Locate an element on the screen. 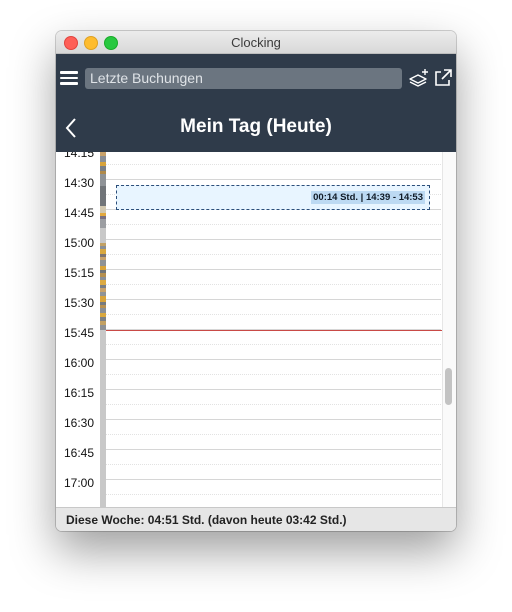 The height and width of the screenshot is (612, 512). booking-entry: 00:14 Std. | 14:39 - 14:53 is located at coordinates (273, 197).